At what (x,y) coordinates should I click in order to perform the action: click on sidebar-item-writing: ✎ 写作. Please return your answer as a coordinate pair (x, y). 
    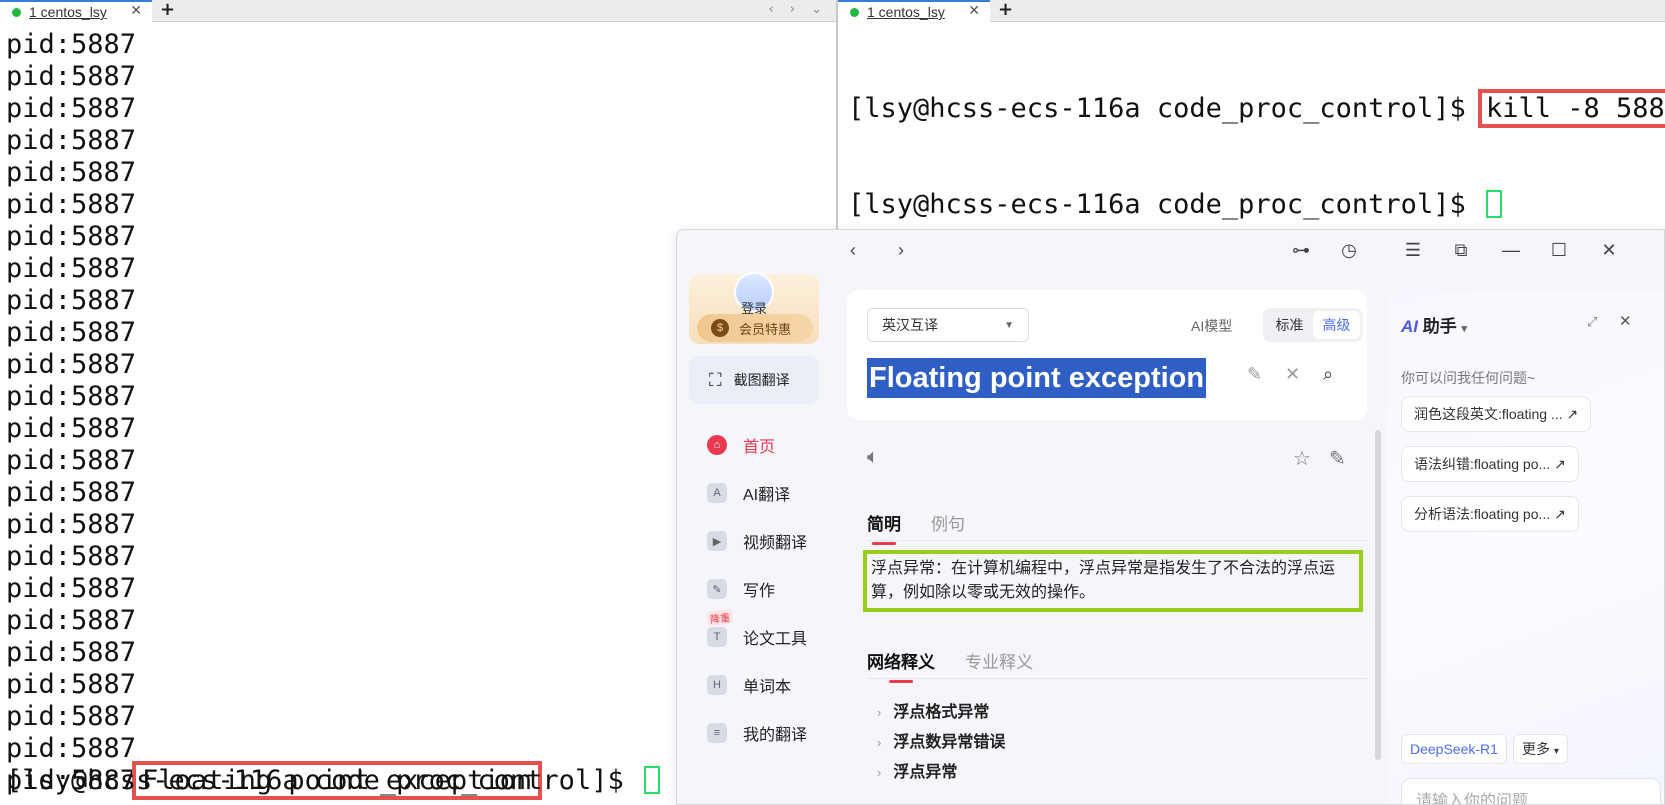
    Looking at the image, I should click on (741, 589).